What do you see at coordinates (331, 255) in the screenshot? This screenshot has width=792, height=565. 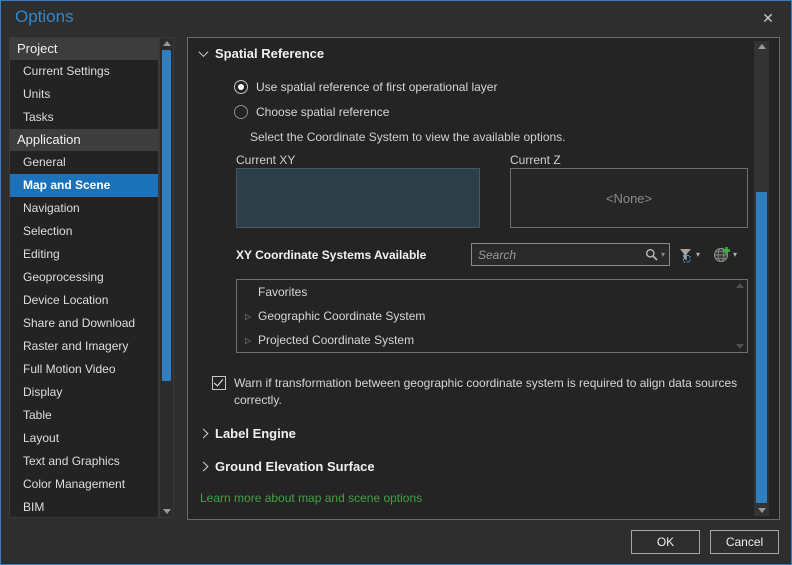 I see `xy-systems-available-label: XY Coordinate Systems Available` at bounding box center [331, 255].